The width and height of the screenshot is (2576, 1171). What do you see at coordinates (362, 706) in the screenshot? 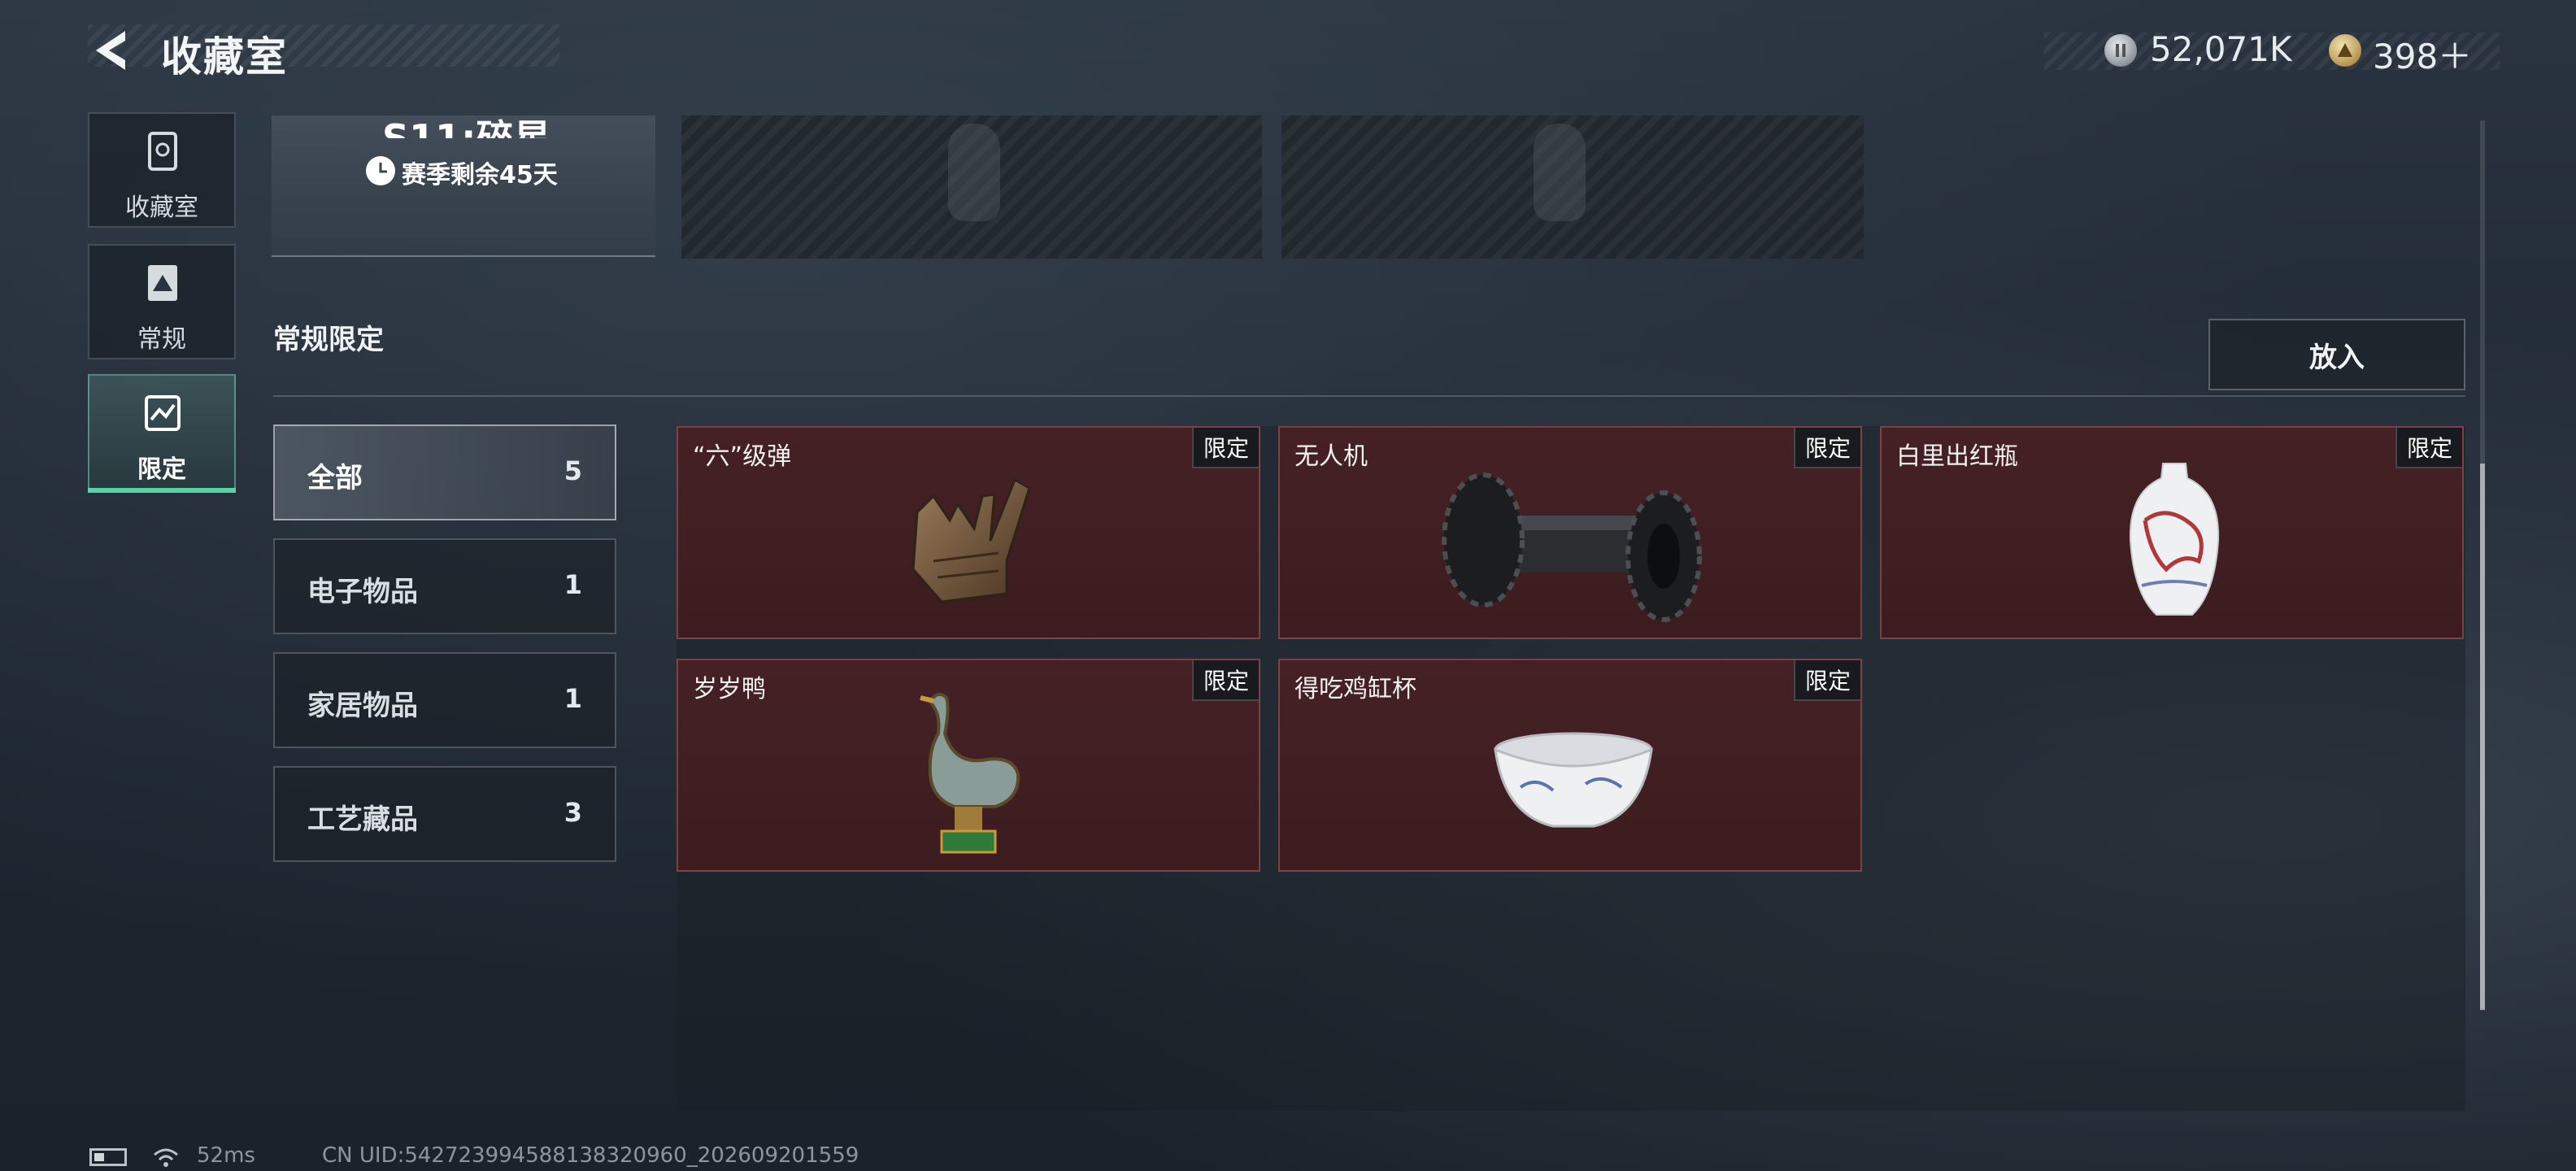
I see `category-name: 家居物品` at bounding box center [362, 706].